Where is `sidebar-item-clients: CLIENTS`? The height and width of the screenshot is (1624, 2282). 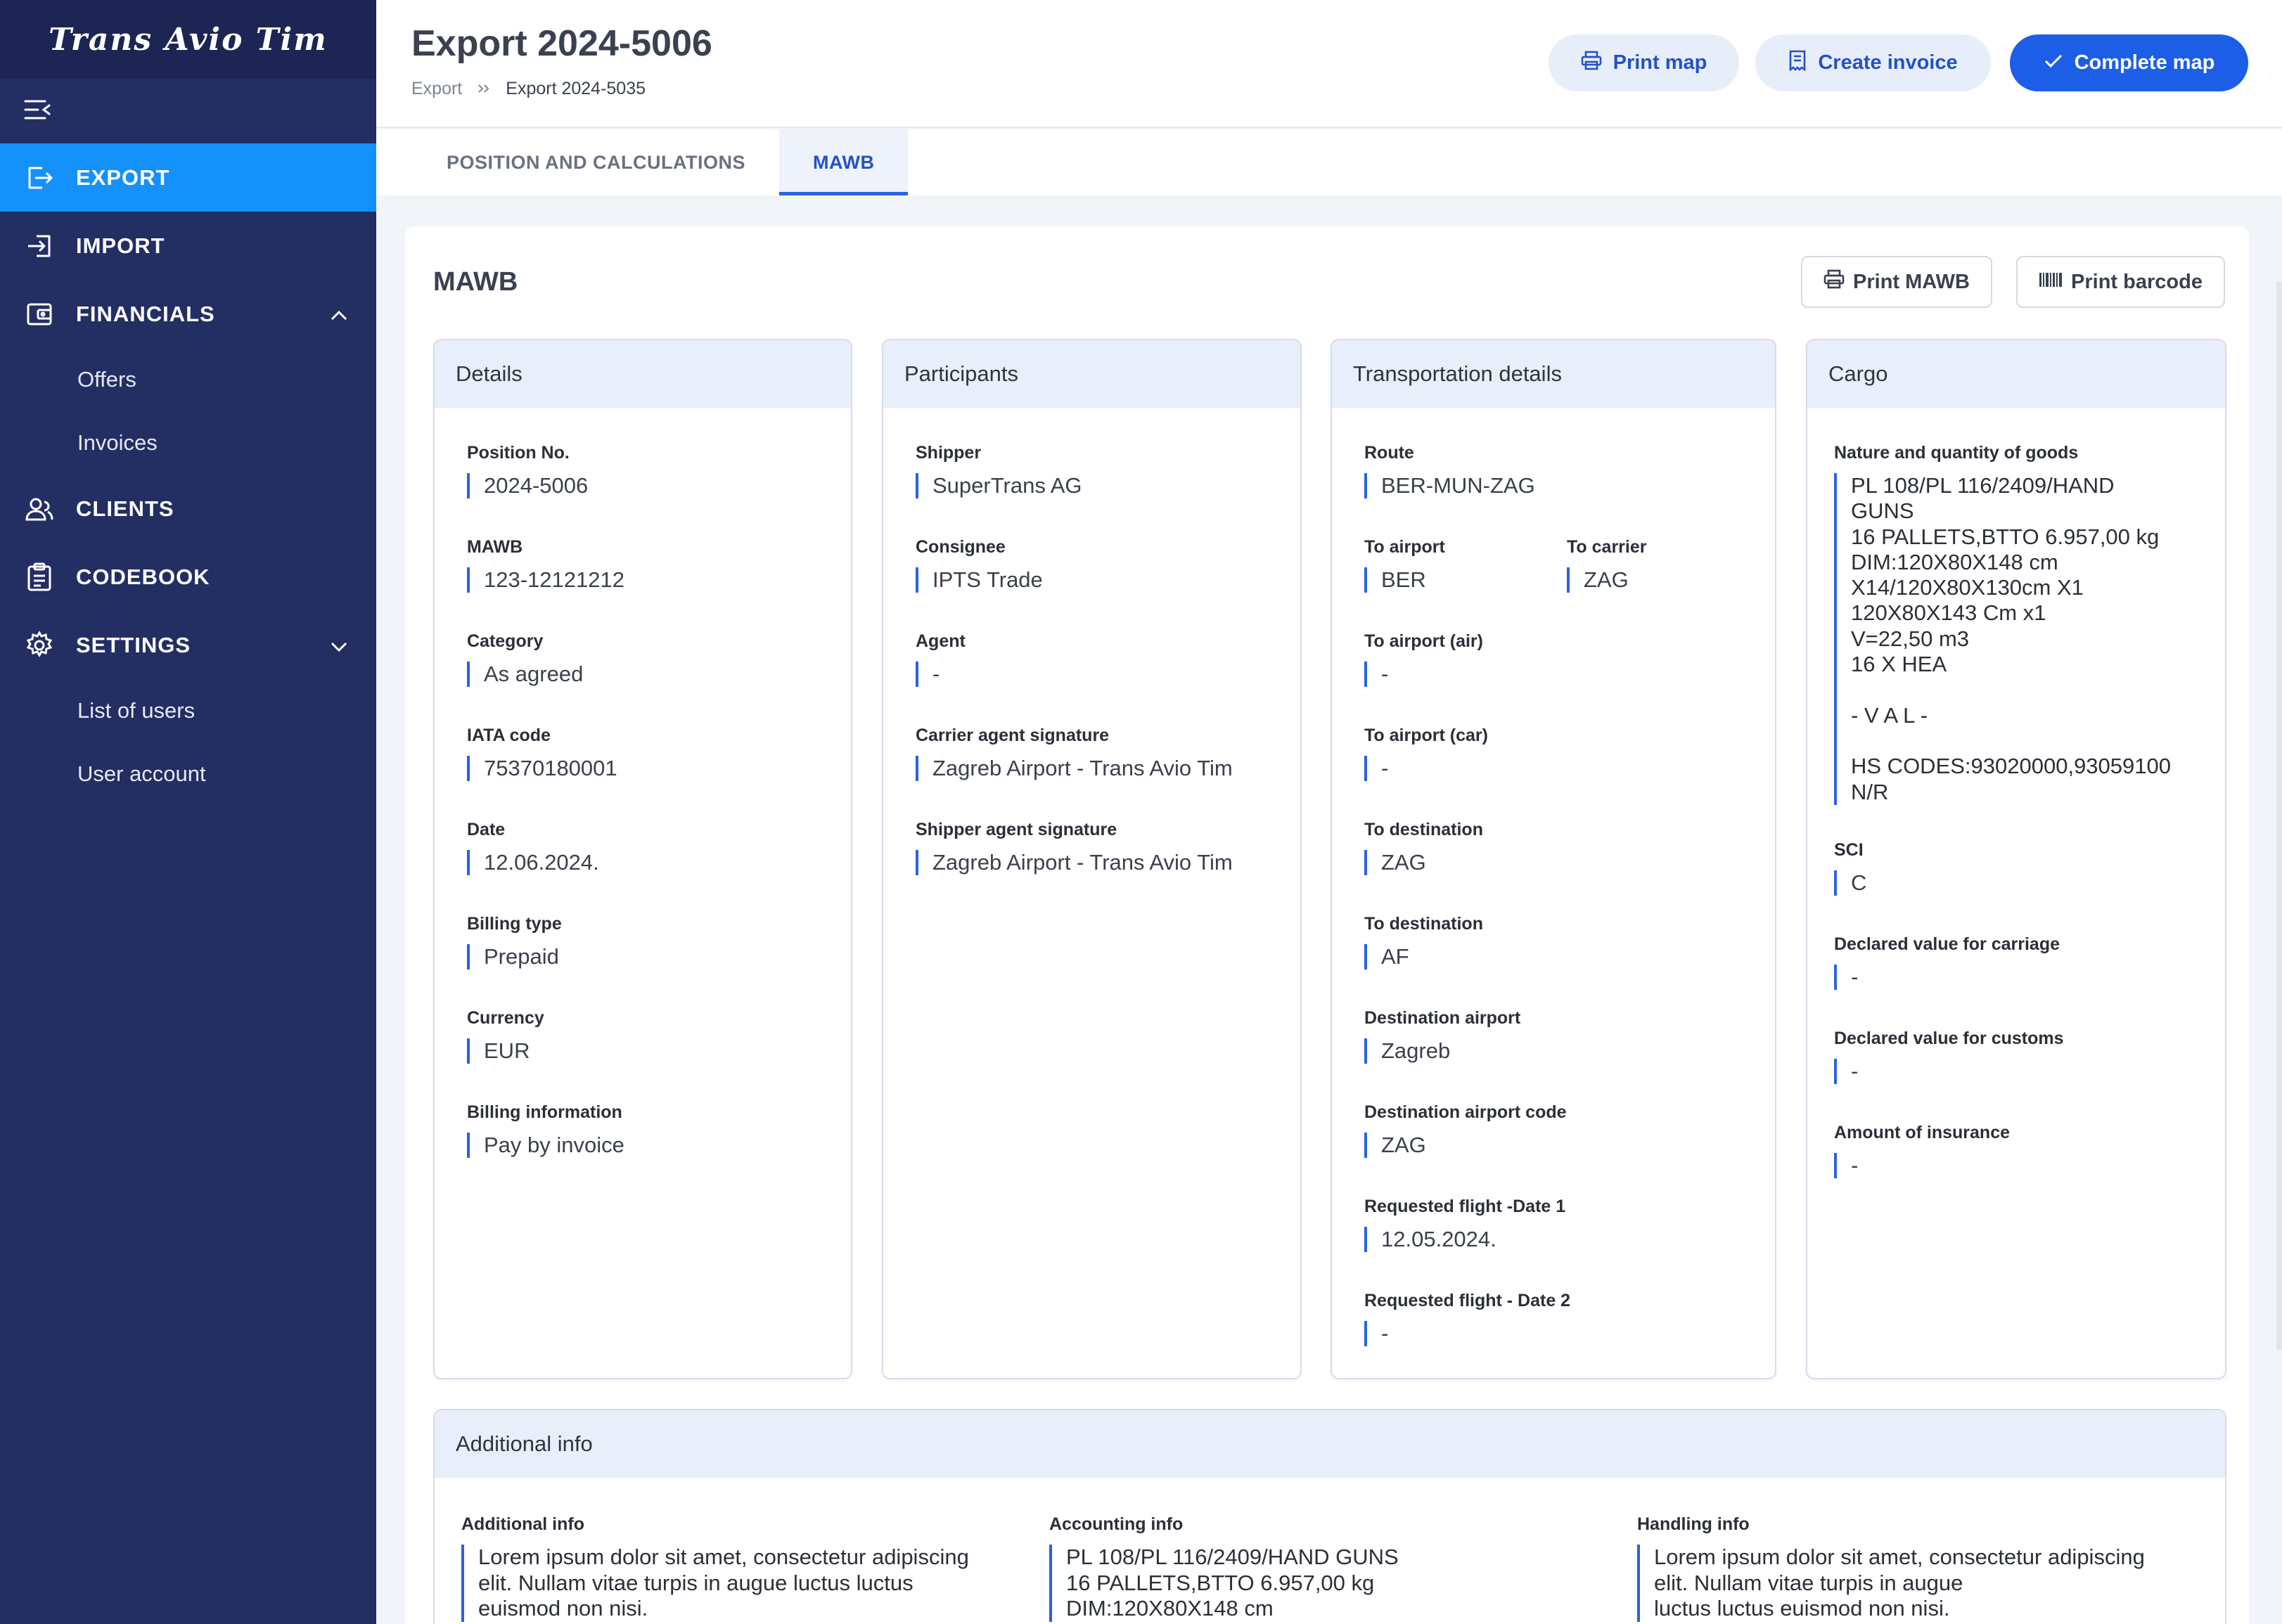 sidebar-item-clients: CLIENTS is located at coordinates (188, 509).